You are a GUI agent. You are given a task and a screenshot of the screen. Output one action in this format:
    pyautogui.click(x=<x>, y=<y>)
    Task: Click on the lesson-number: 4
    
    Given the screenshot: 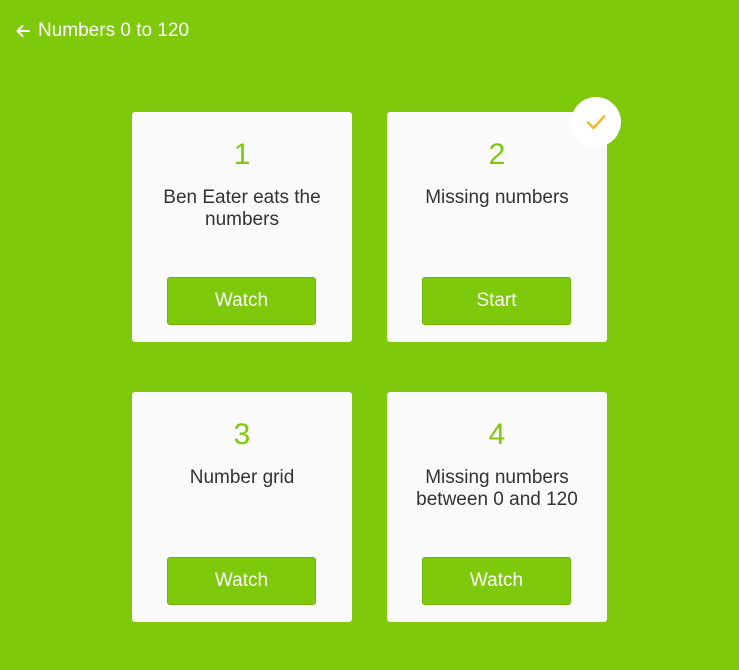 What is the action you would take?
    pyautogui.click(x=497, y=434)
    